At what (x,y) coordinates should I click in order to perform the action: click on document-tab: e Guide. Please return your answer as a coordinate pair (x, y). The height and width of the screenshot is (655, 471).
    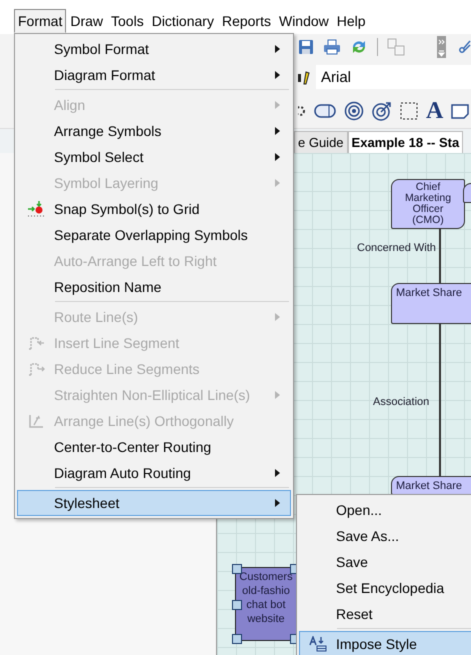
    Looking at the image, I should click on (321, 142).